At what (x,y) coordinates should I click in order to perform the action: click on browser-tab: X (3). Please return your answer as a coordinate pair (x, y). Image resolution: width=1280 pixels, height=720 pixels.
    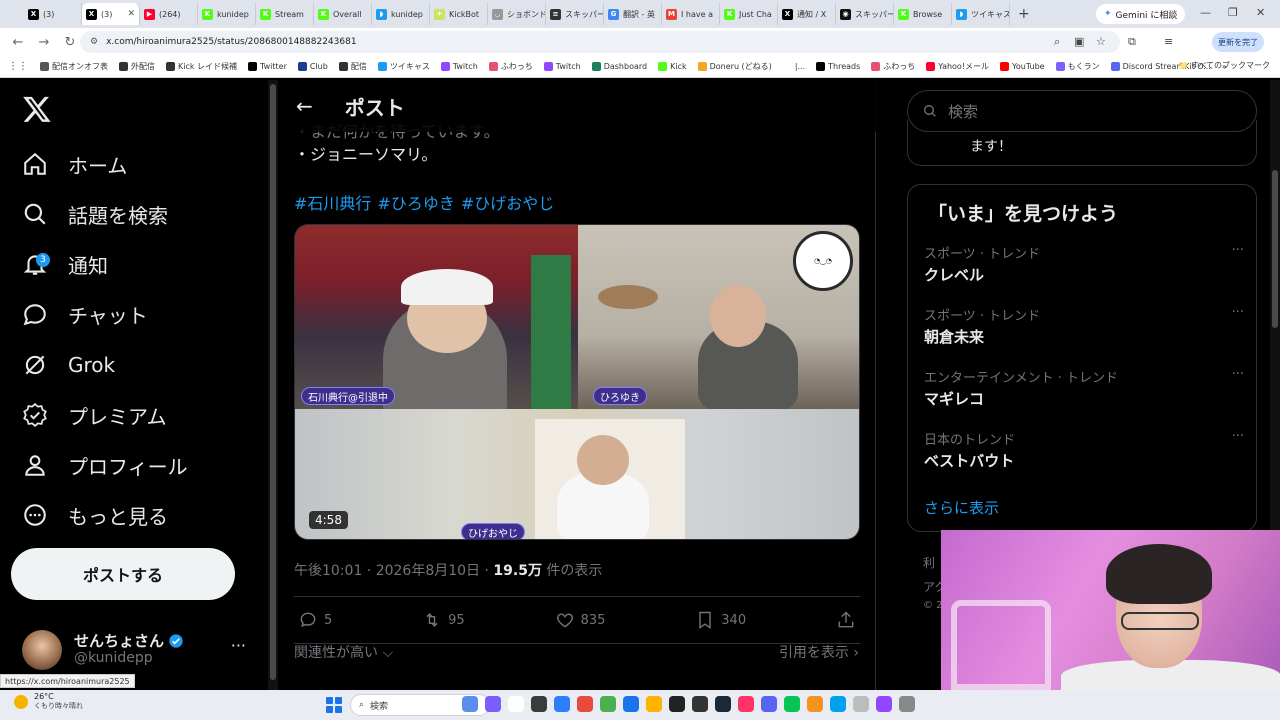
    Looking at the image, I should click on (53, 14).